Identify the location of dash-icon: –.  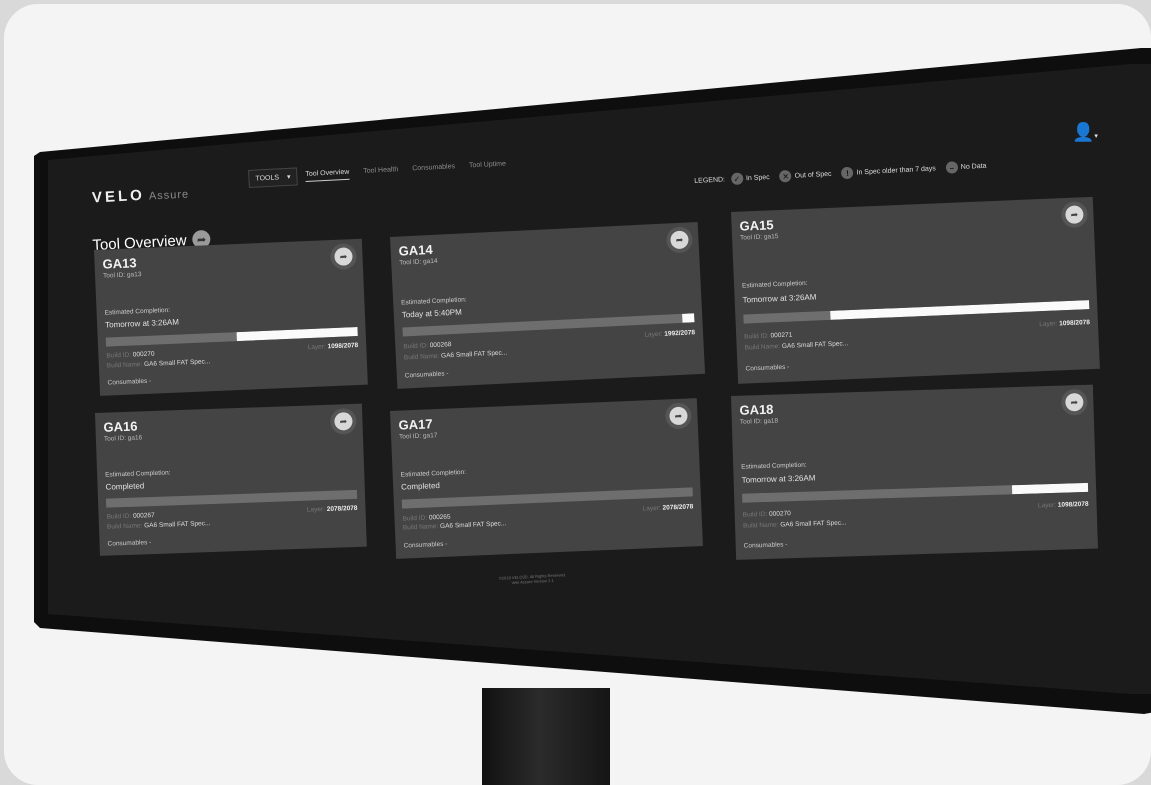
(952, 167).